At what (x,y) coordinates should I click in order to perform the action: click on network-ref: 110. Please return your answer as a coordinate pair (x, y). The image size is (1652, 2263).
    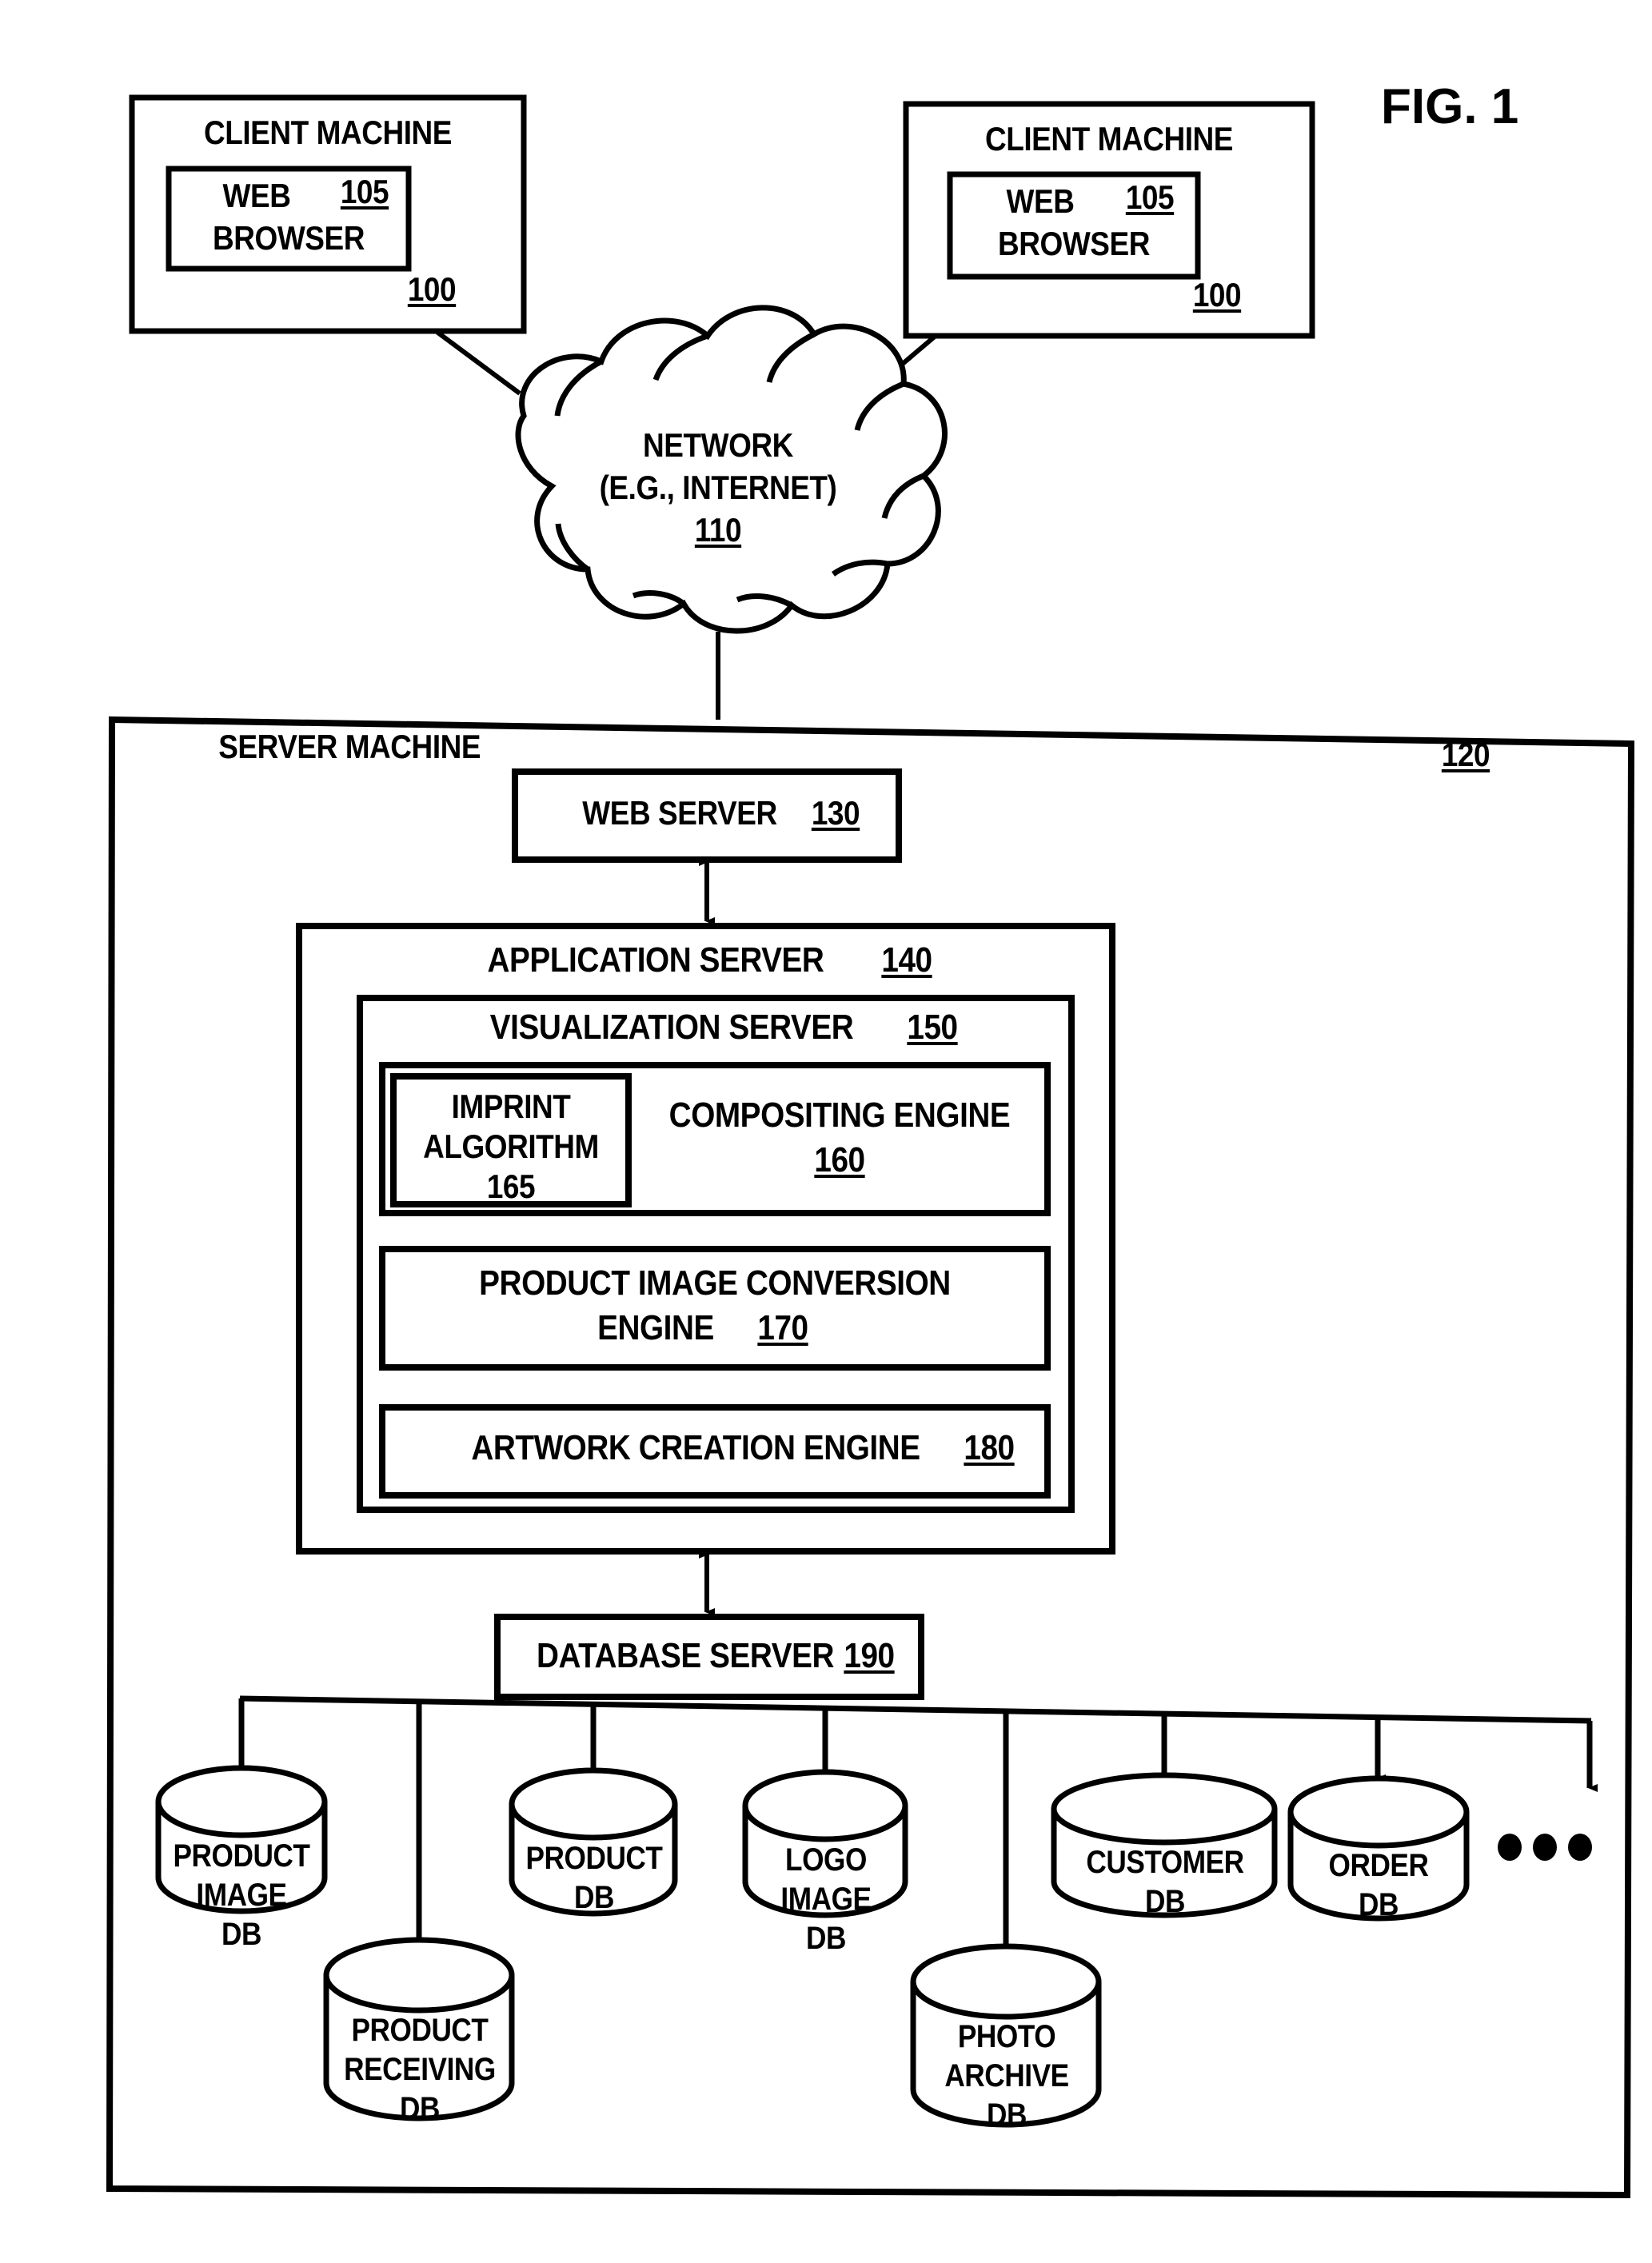
    Looking at the image, I should click on (718, 530).